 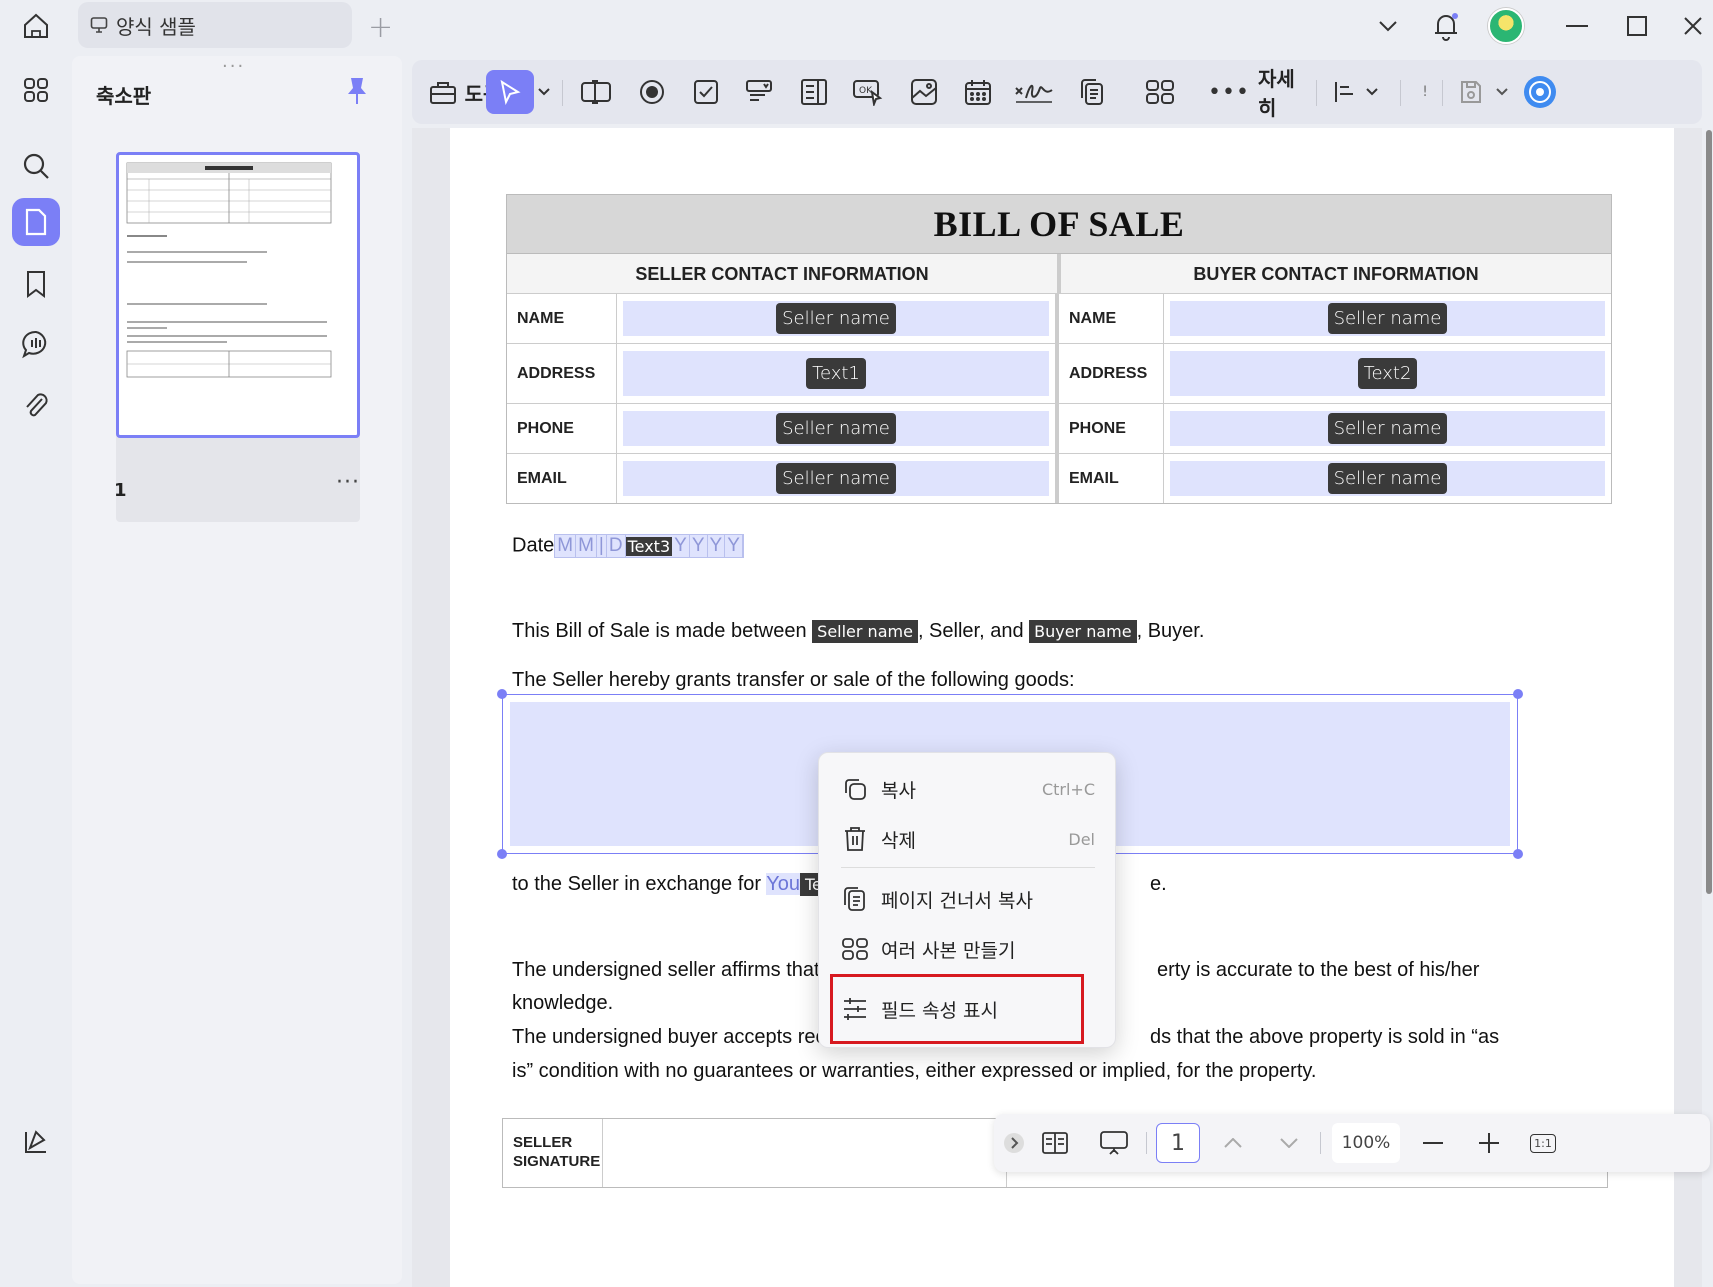 What do you see at coordinates (1709, 512) in the screenshot?
I see `vertical-scrollbar` at bounding box center [1709, 512].